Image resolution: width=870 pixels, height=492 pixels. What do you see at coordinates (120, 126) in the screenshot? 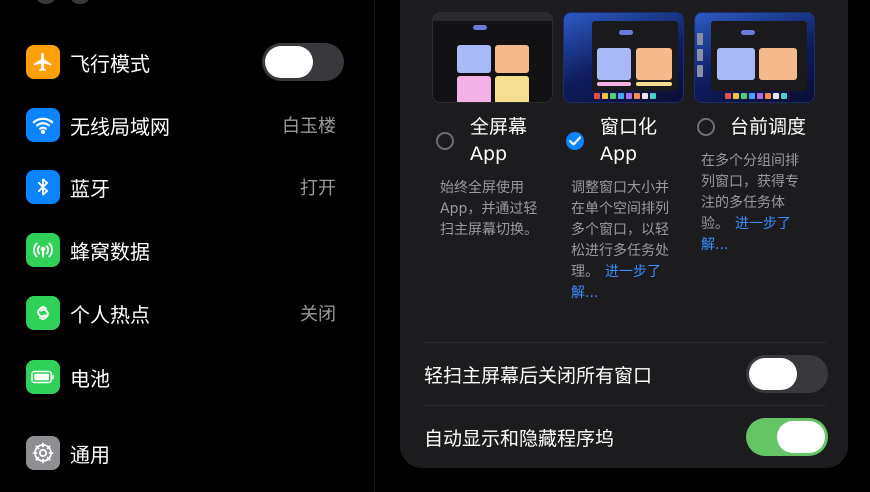
I see `sidebar-item-label: 无线局域网` at bounding box center [120, 126].